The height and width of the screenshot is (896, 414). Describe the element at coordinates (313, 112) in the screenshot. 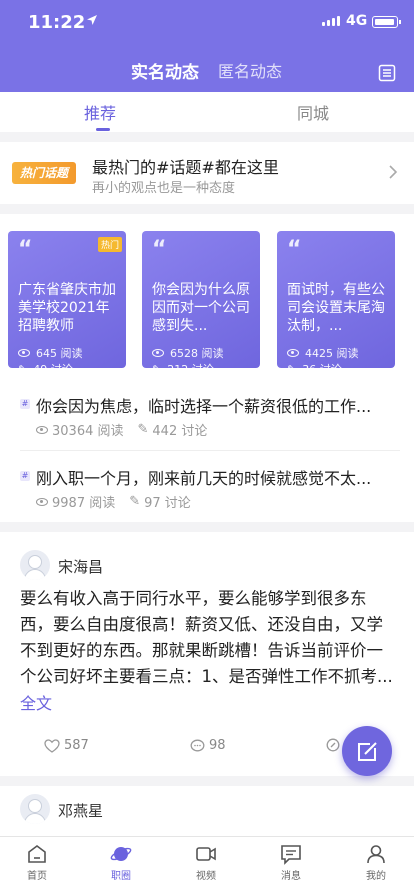

I see `tab-same-city: 同城` at that location.